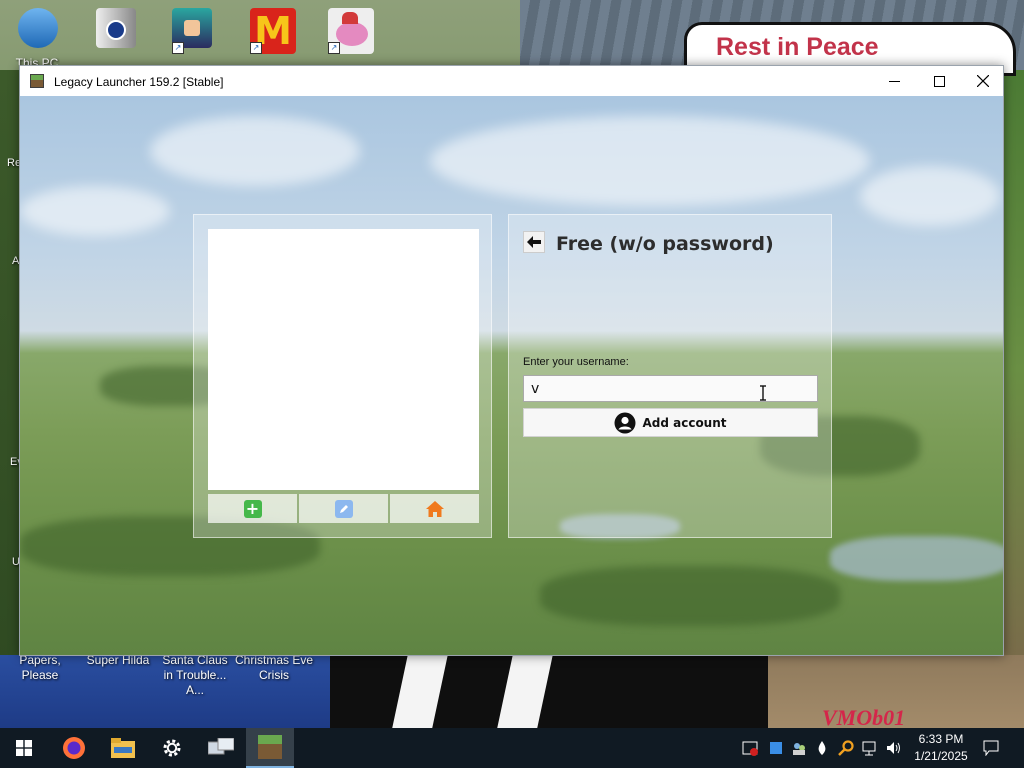 The width and height of the screenshot is (1024, 768). Describe the element at coordinates (750, 748) in the screenshot. I see `tray-security-icon` at that location.